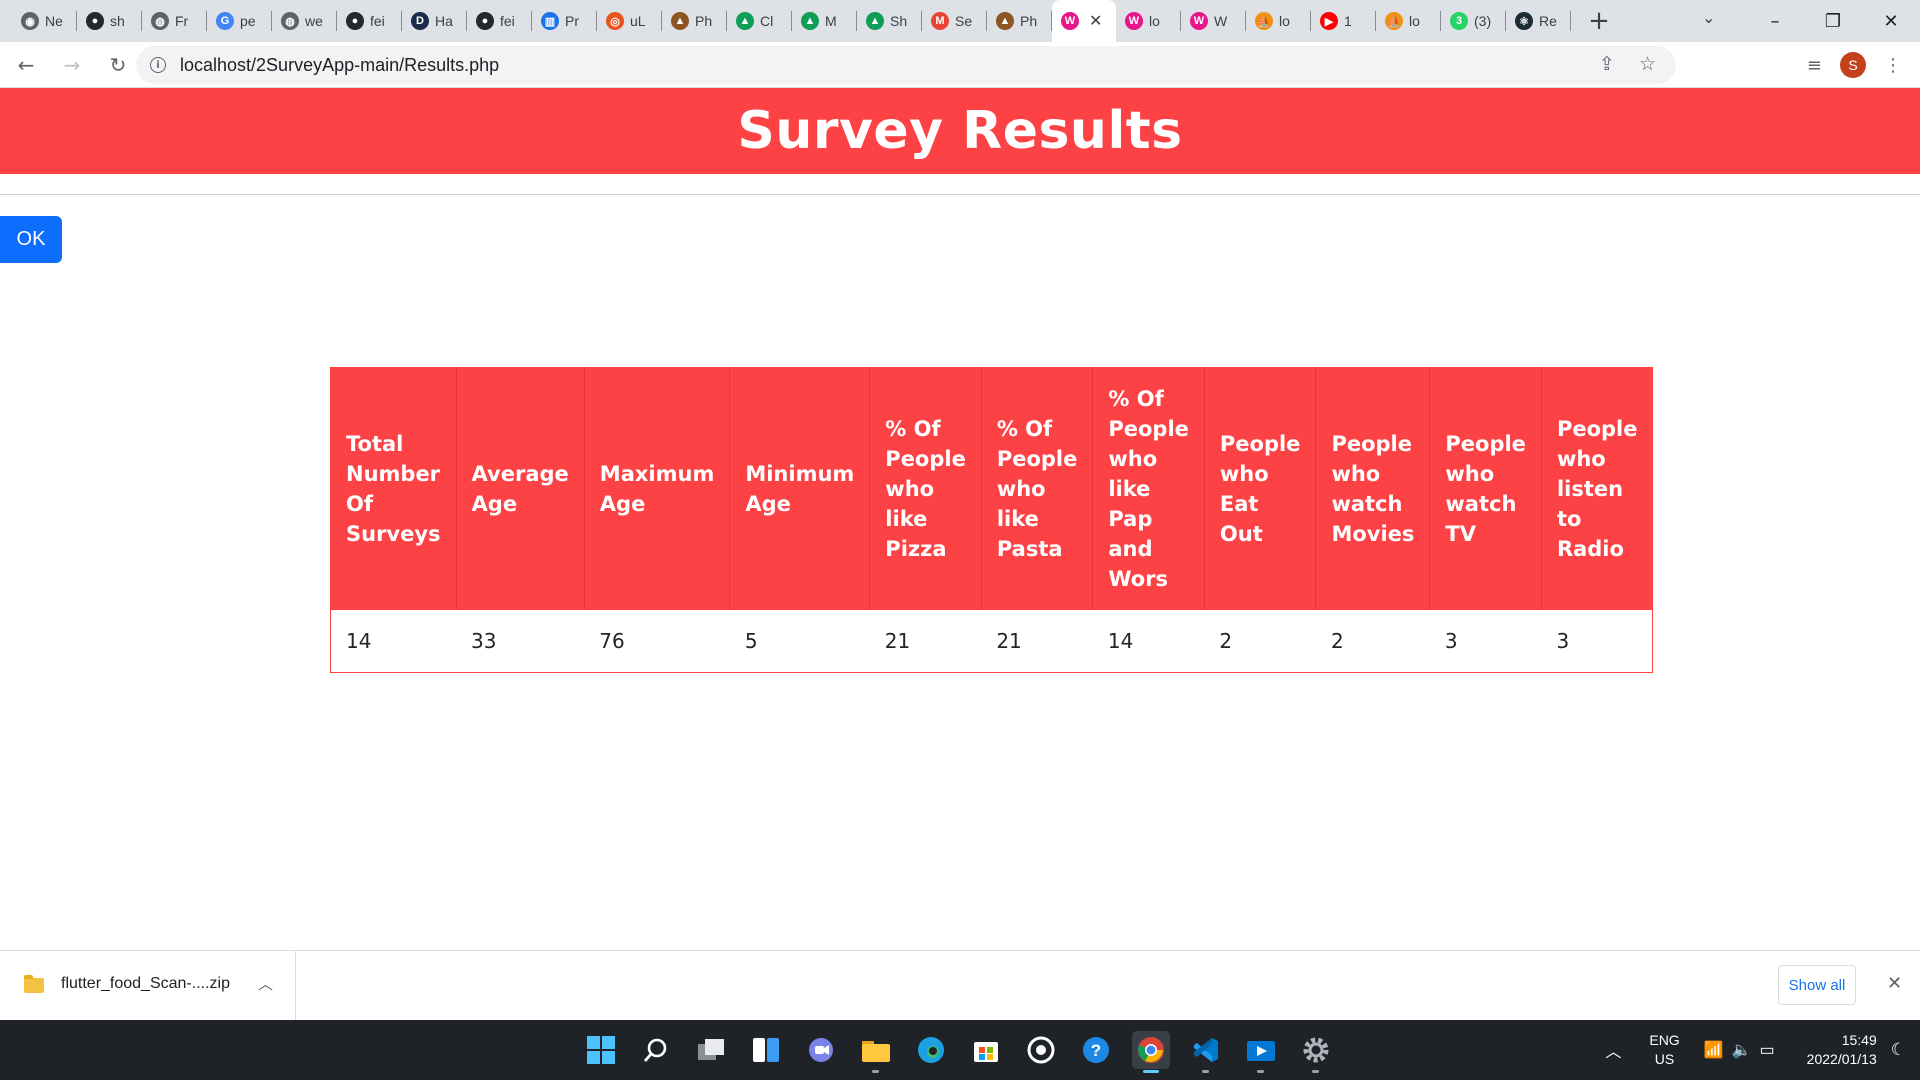  What do you see at coordinates (799, 488) in the screenshot?
I see `column-header: Minimum Age` at bounding box center [799, 488].